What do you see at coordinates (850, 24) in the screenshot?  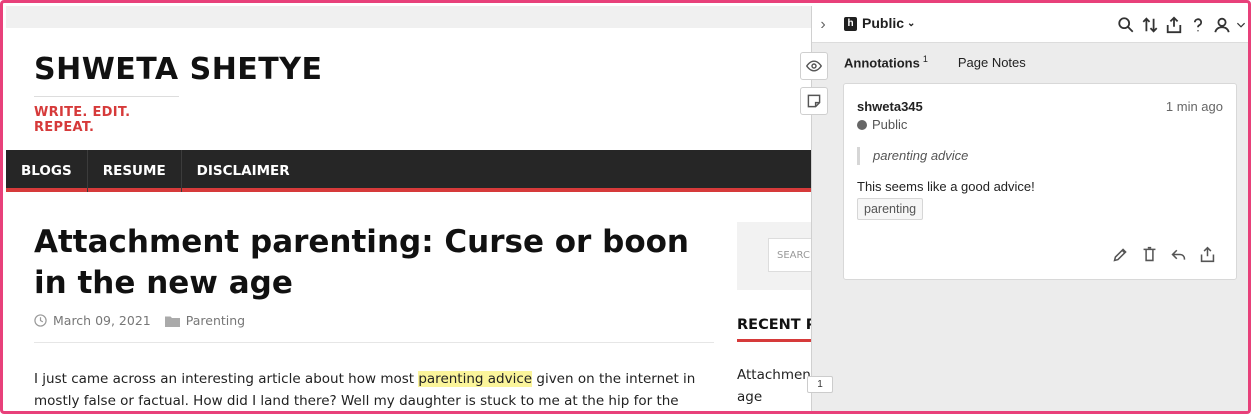 I see `hypothesis-logo-icon: h` at bounding box center [850, 24].